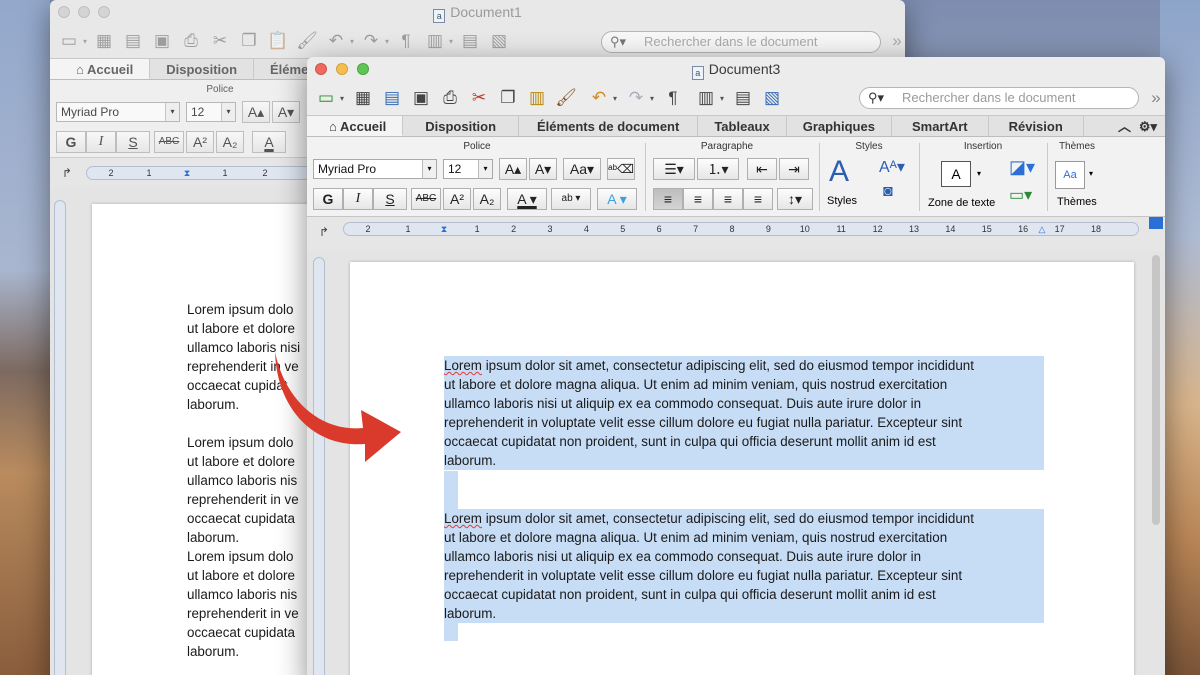 This screenshot has height=675, width=1200. Describe the element at coordinates (162, 41) in the screenshot. I see `save-icon: ▣` at that location.